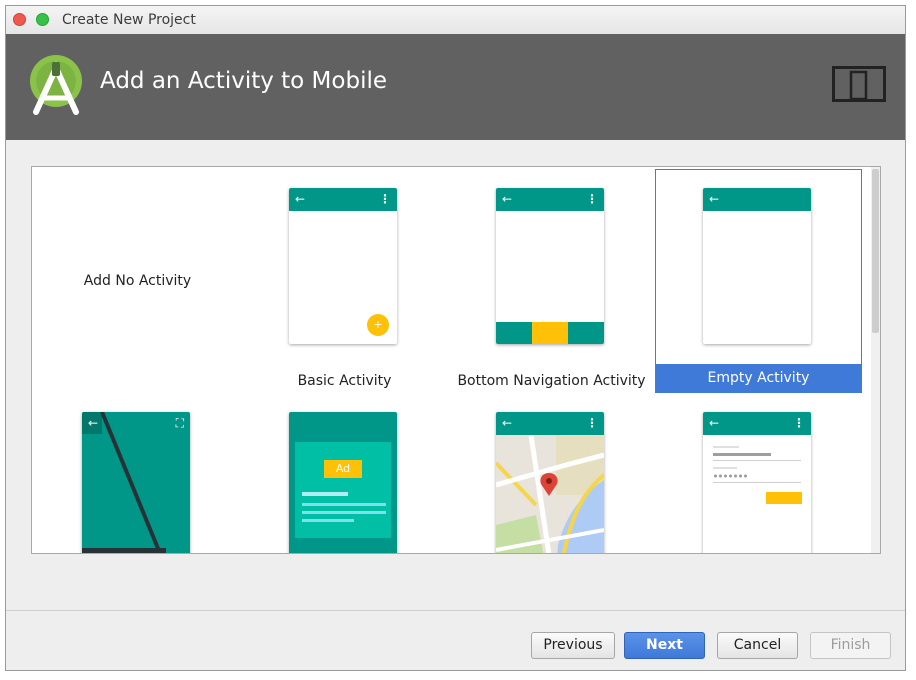 Image resolution: width=916 pixels, height=680 pixels. Describe the element at coordinates (875, 251) in the screenshot. I see `scrollbar-thumb` at that location.